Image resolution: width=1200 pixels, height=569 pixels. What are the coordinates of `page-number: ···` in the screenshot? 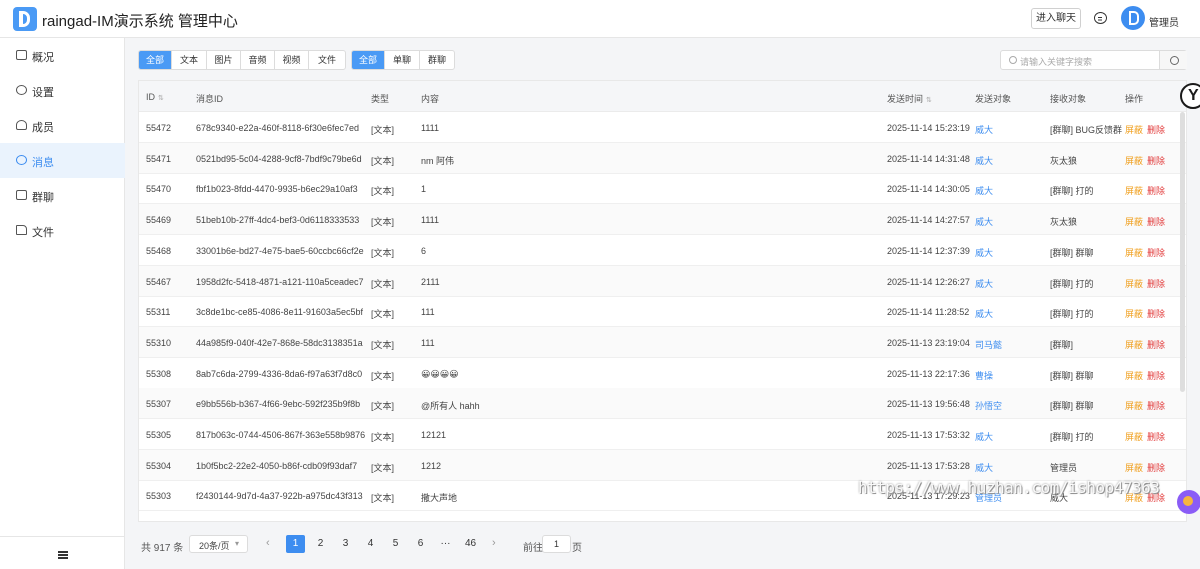 It's located at (445, 544).